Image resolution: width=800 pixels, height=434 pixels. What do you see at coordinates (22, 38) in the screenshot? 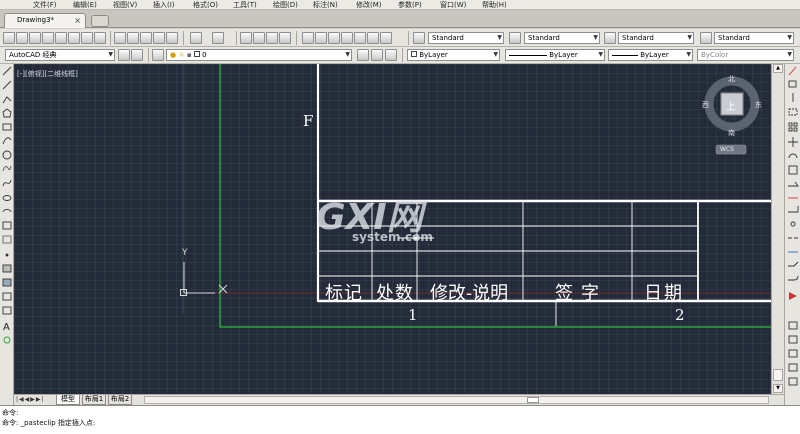
I see `open-icon` at bounding box center [22, 38].